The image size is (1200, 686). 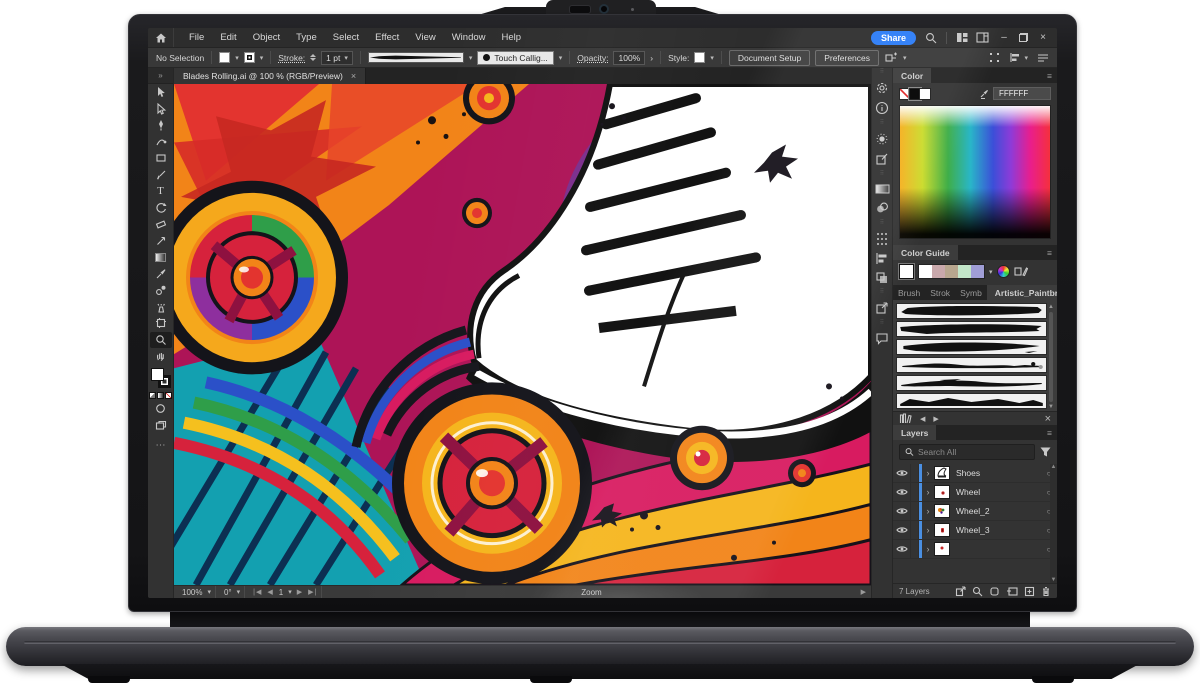 What do you see at coordinates (882, 108) in the screenshot?
I see `info-icon` at bounding box center [882, 108].